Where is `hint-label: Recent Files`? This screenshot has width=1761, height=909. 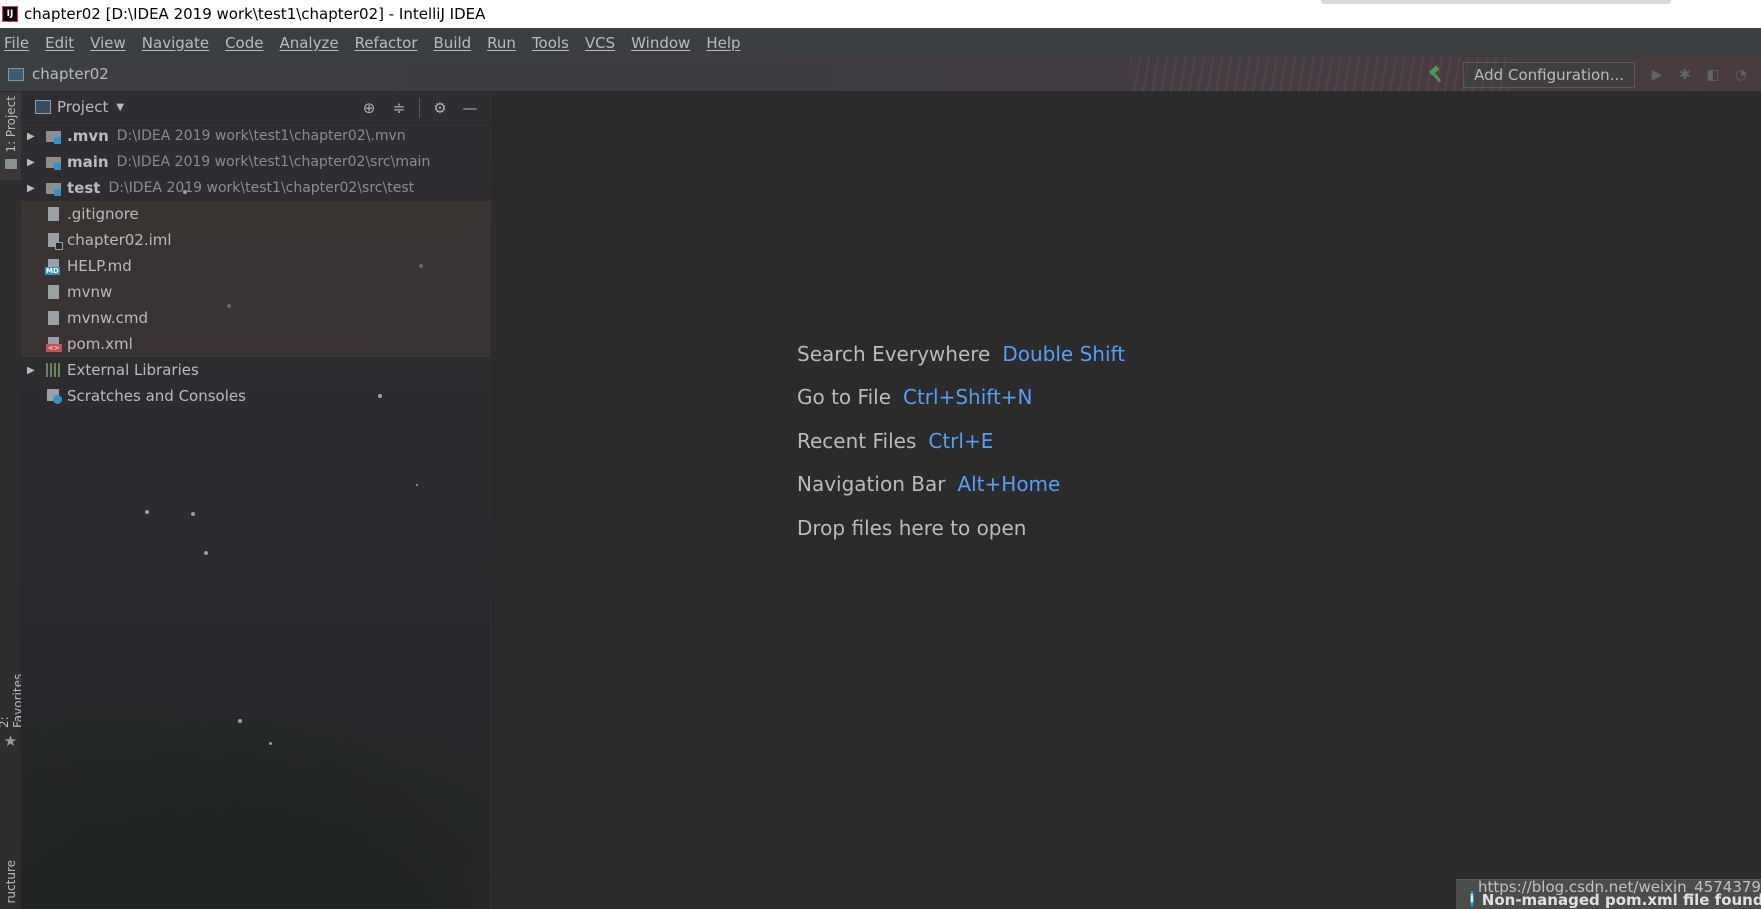
hint-label: Recent Files is located at coordinates (857, 441).